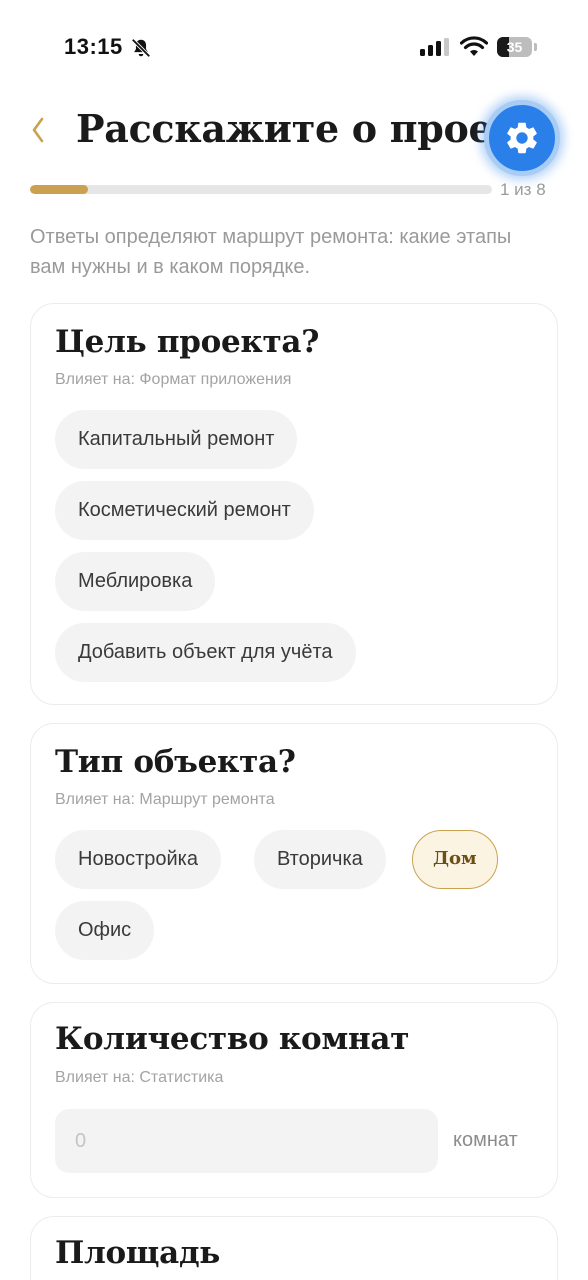  What do you see at coordinates (261, 189) in the screenshot?
I see `progress-bar` at bounding box center [261, 189].